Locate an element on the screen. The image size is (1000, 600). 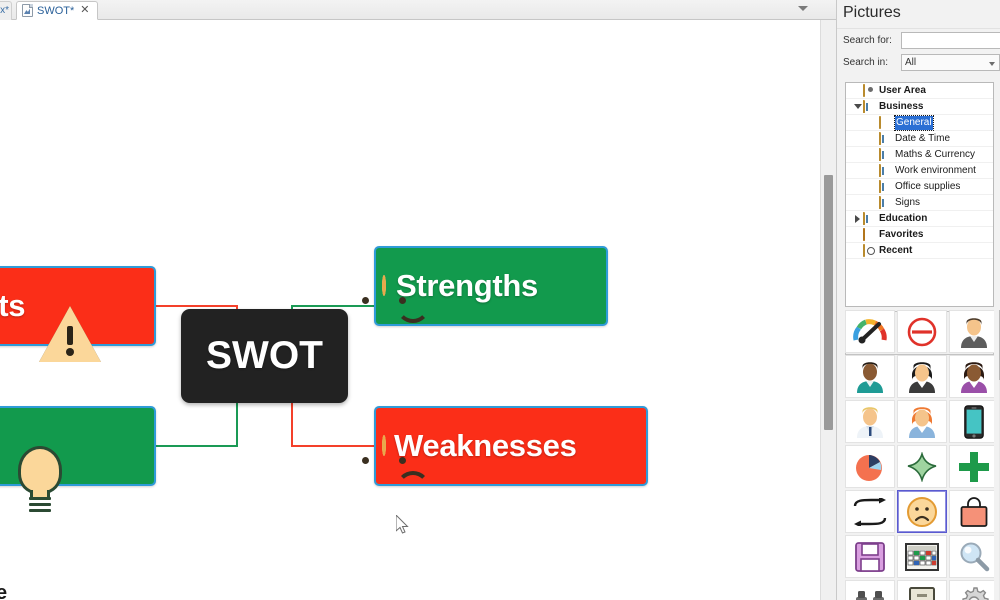
tree-item: Business is located at coordinates (919, 107).